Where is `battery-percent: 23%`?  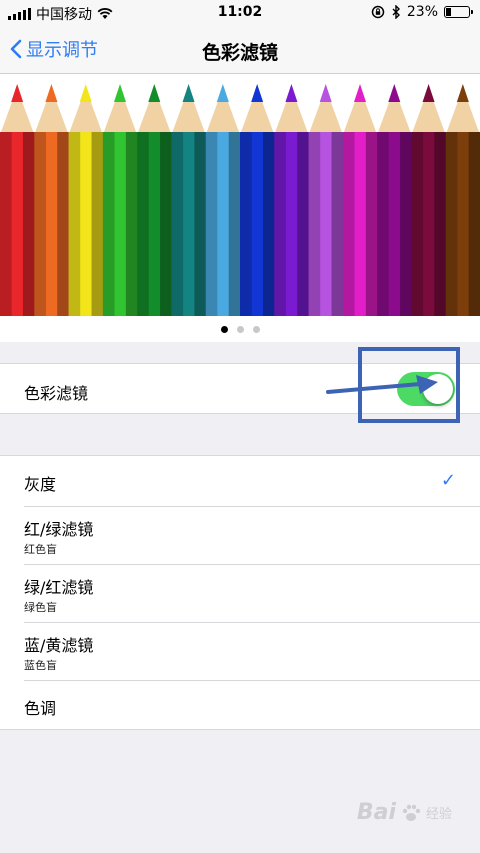
battery-percent: 23% is located at coordinates (422, 12).